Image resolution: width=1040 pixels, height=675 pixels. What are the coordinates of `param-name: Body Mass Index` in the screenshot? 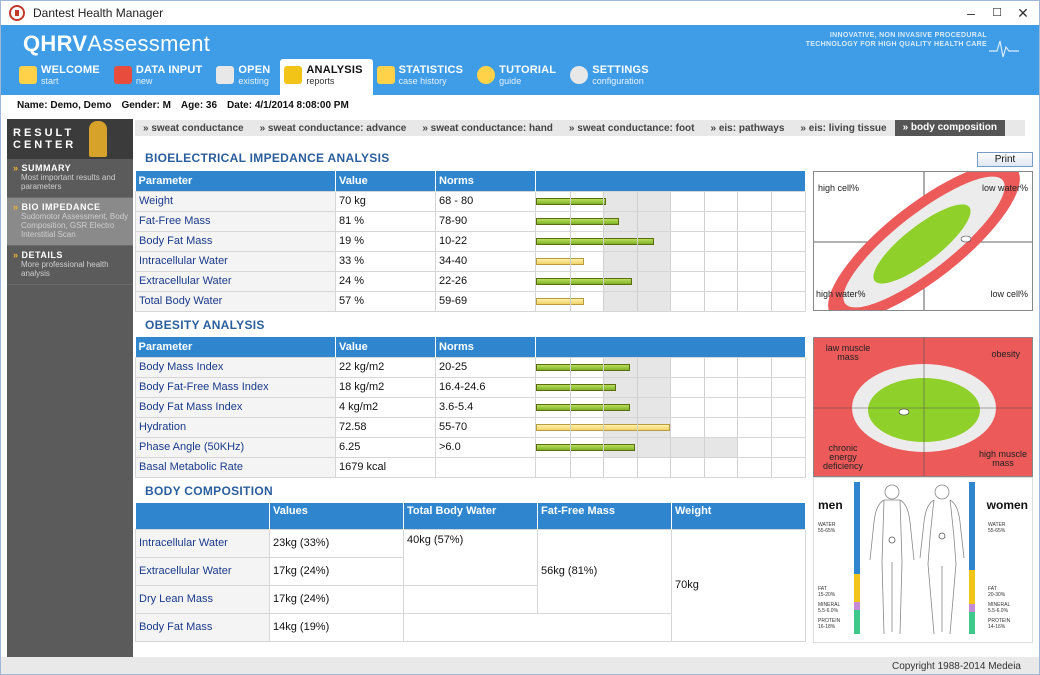 It's located at (235, 367).